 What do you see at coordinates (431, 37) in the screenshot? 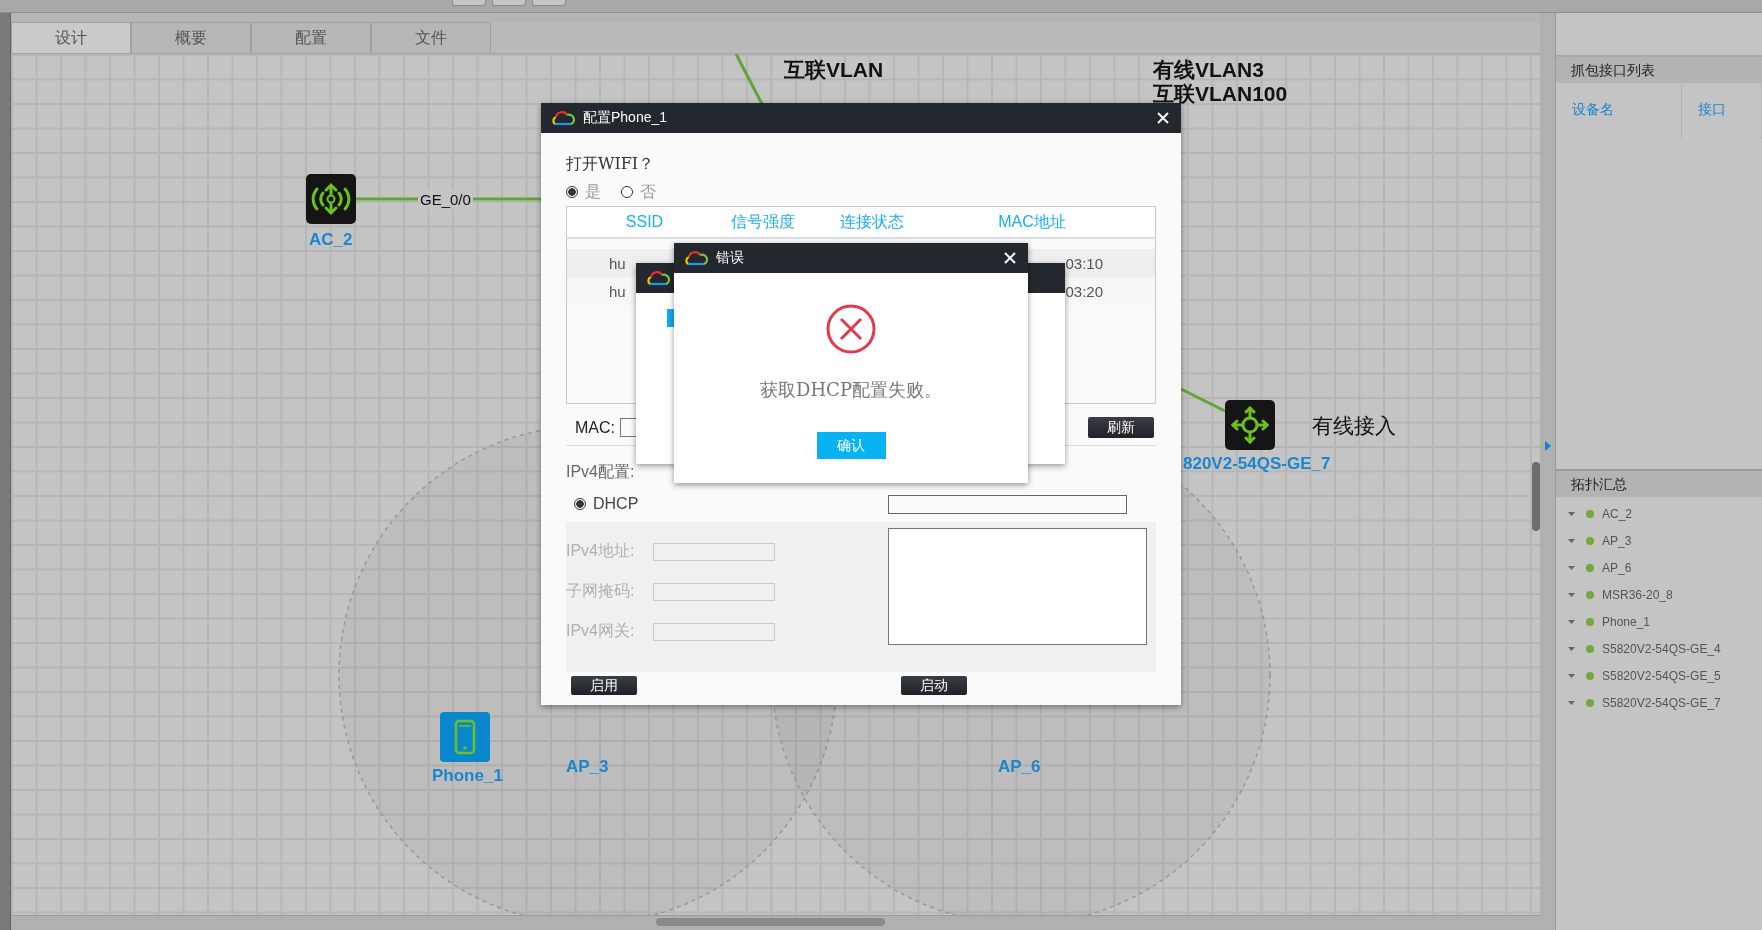
I see `tab: 文件` at bounding box center [431, 37].